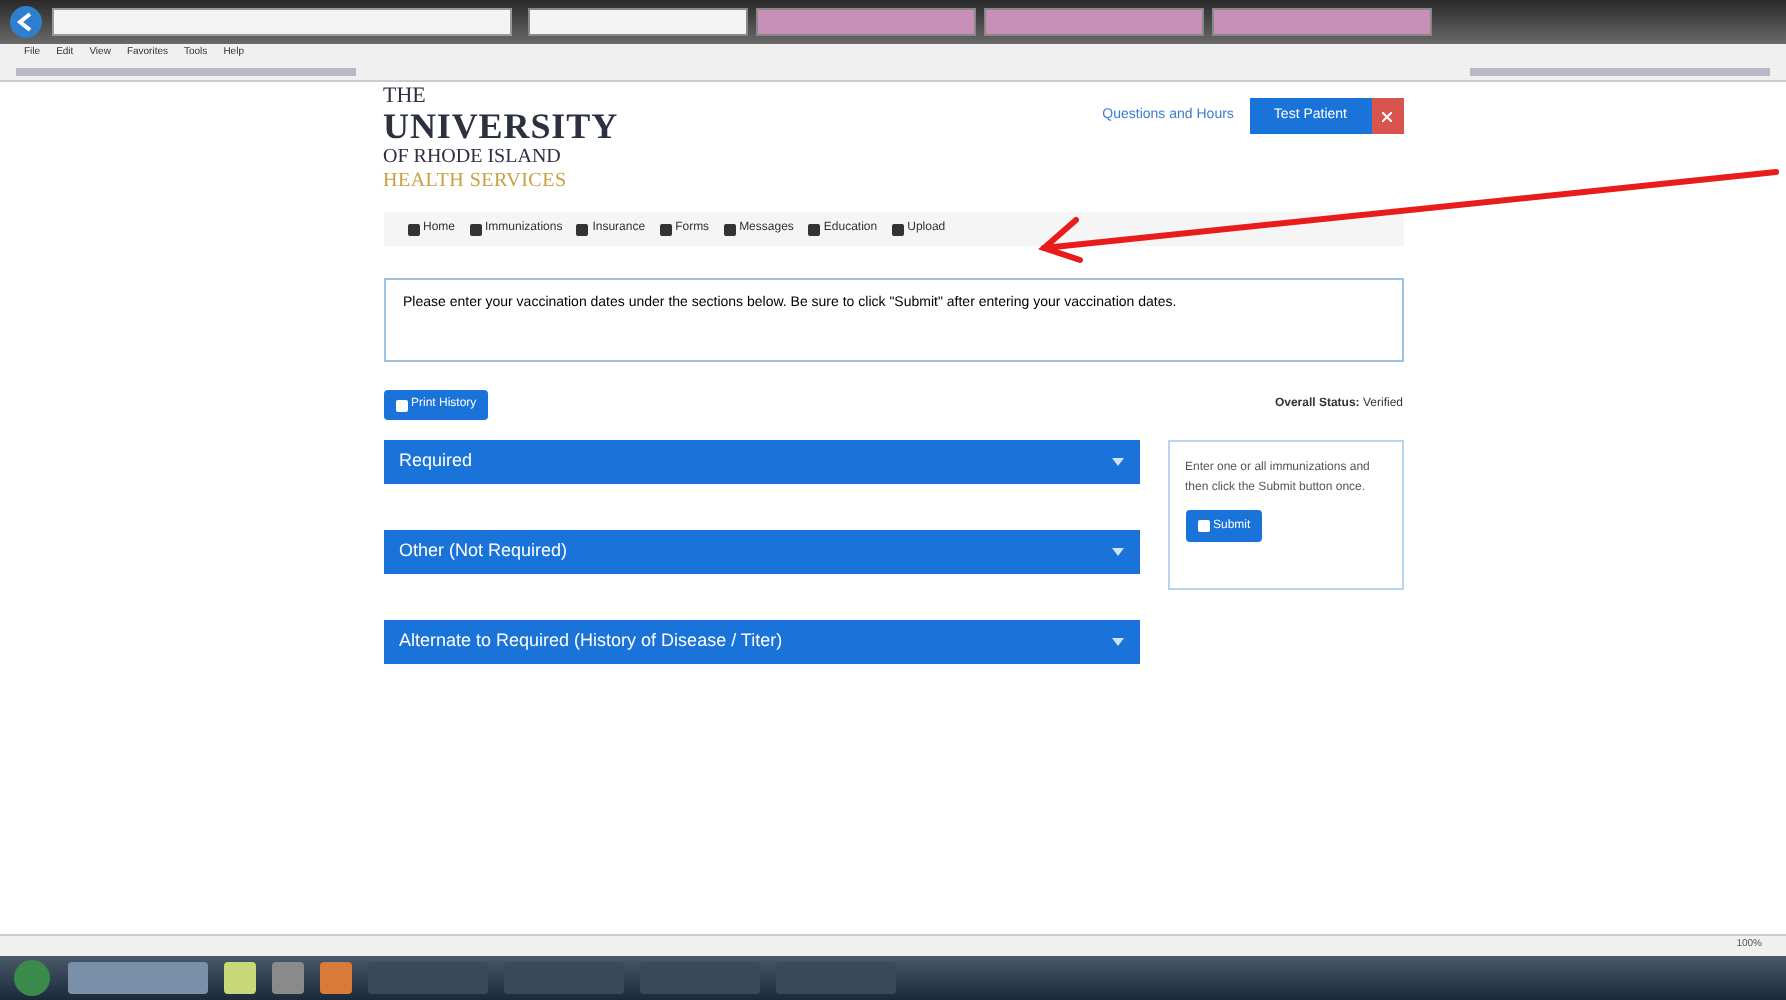  Describe the element at coordinates (761, 642) in the screenshot. I see `accordion-header: Alternate to Required (History of Disease / Titer)` at that location.